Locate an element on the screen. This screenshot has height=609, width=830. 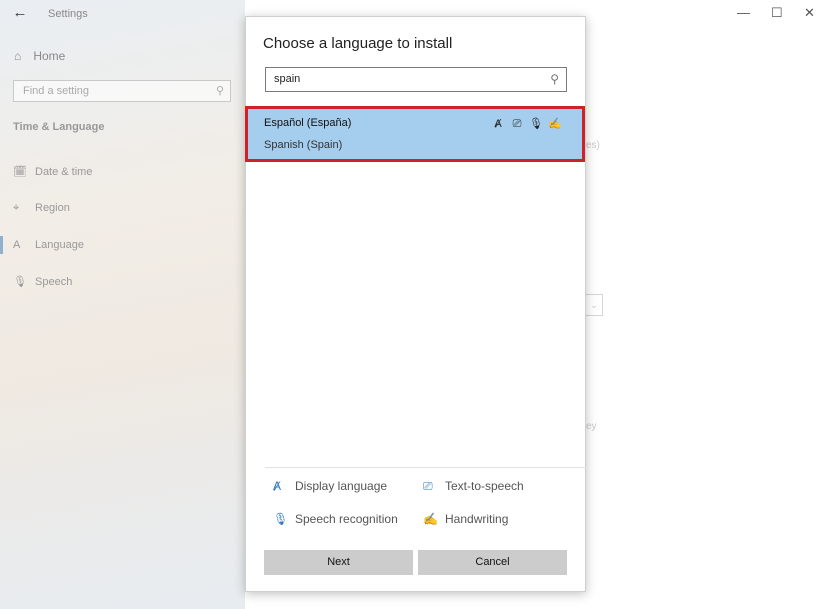
sidebar-item-label: Speech is located at coordinates (54, 282).